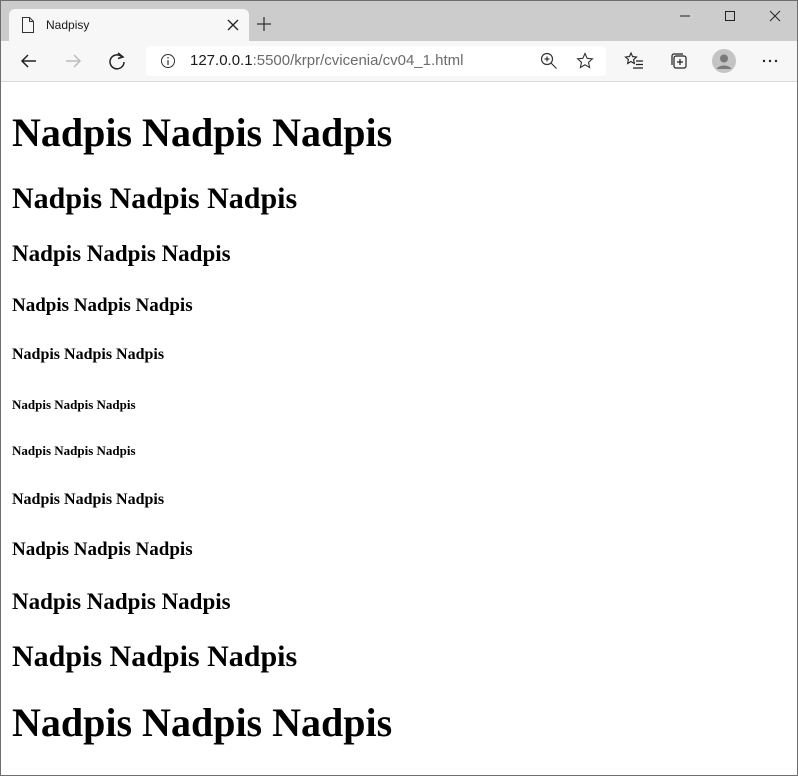 This screenshot has width=798, height=776. Describe the element at coordinates (549, 63) in the screenshot. I see `zoom-in-icon` at that location.